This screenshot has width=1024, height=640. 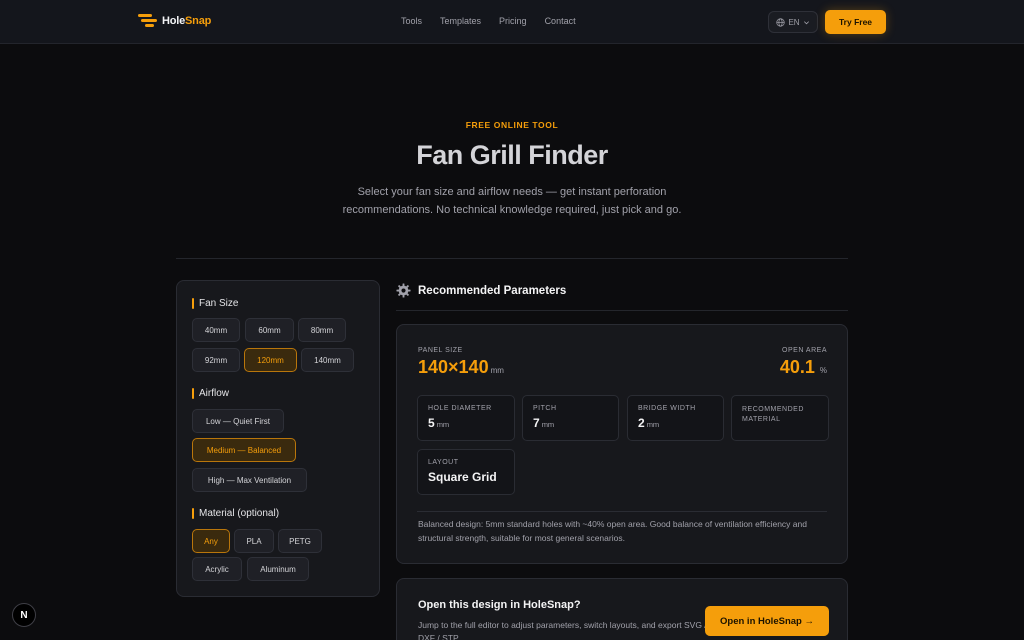 What do you see at coordinates (269, 330) in the screenshot?
I see `fan-size-option-60mm: 60mm` at bounding box center [269, 330].